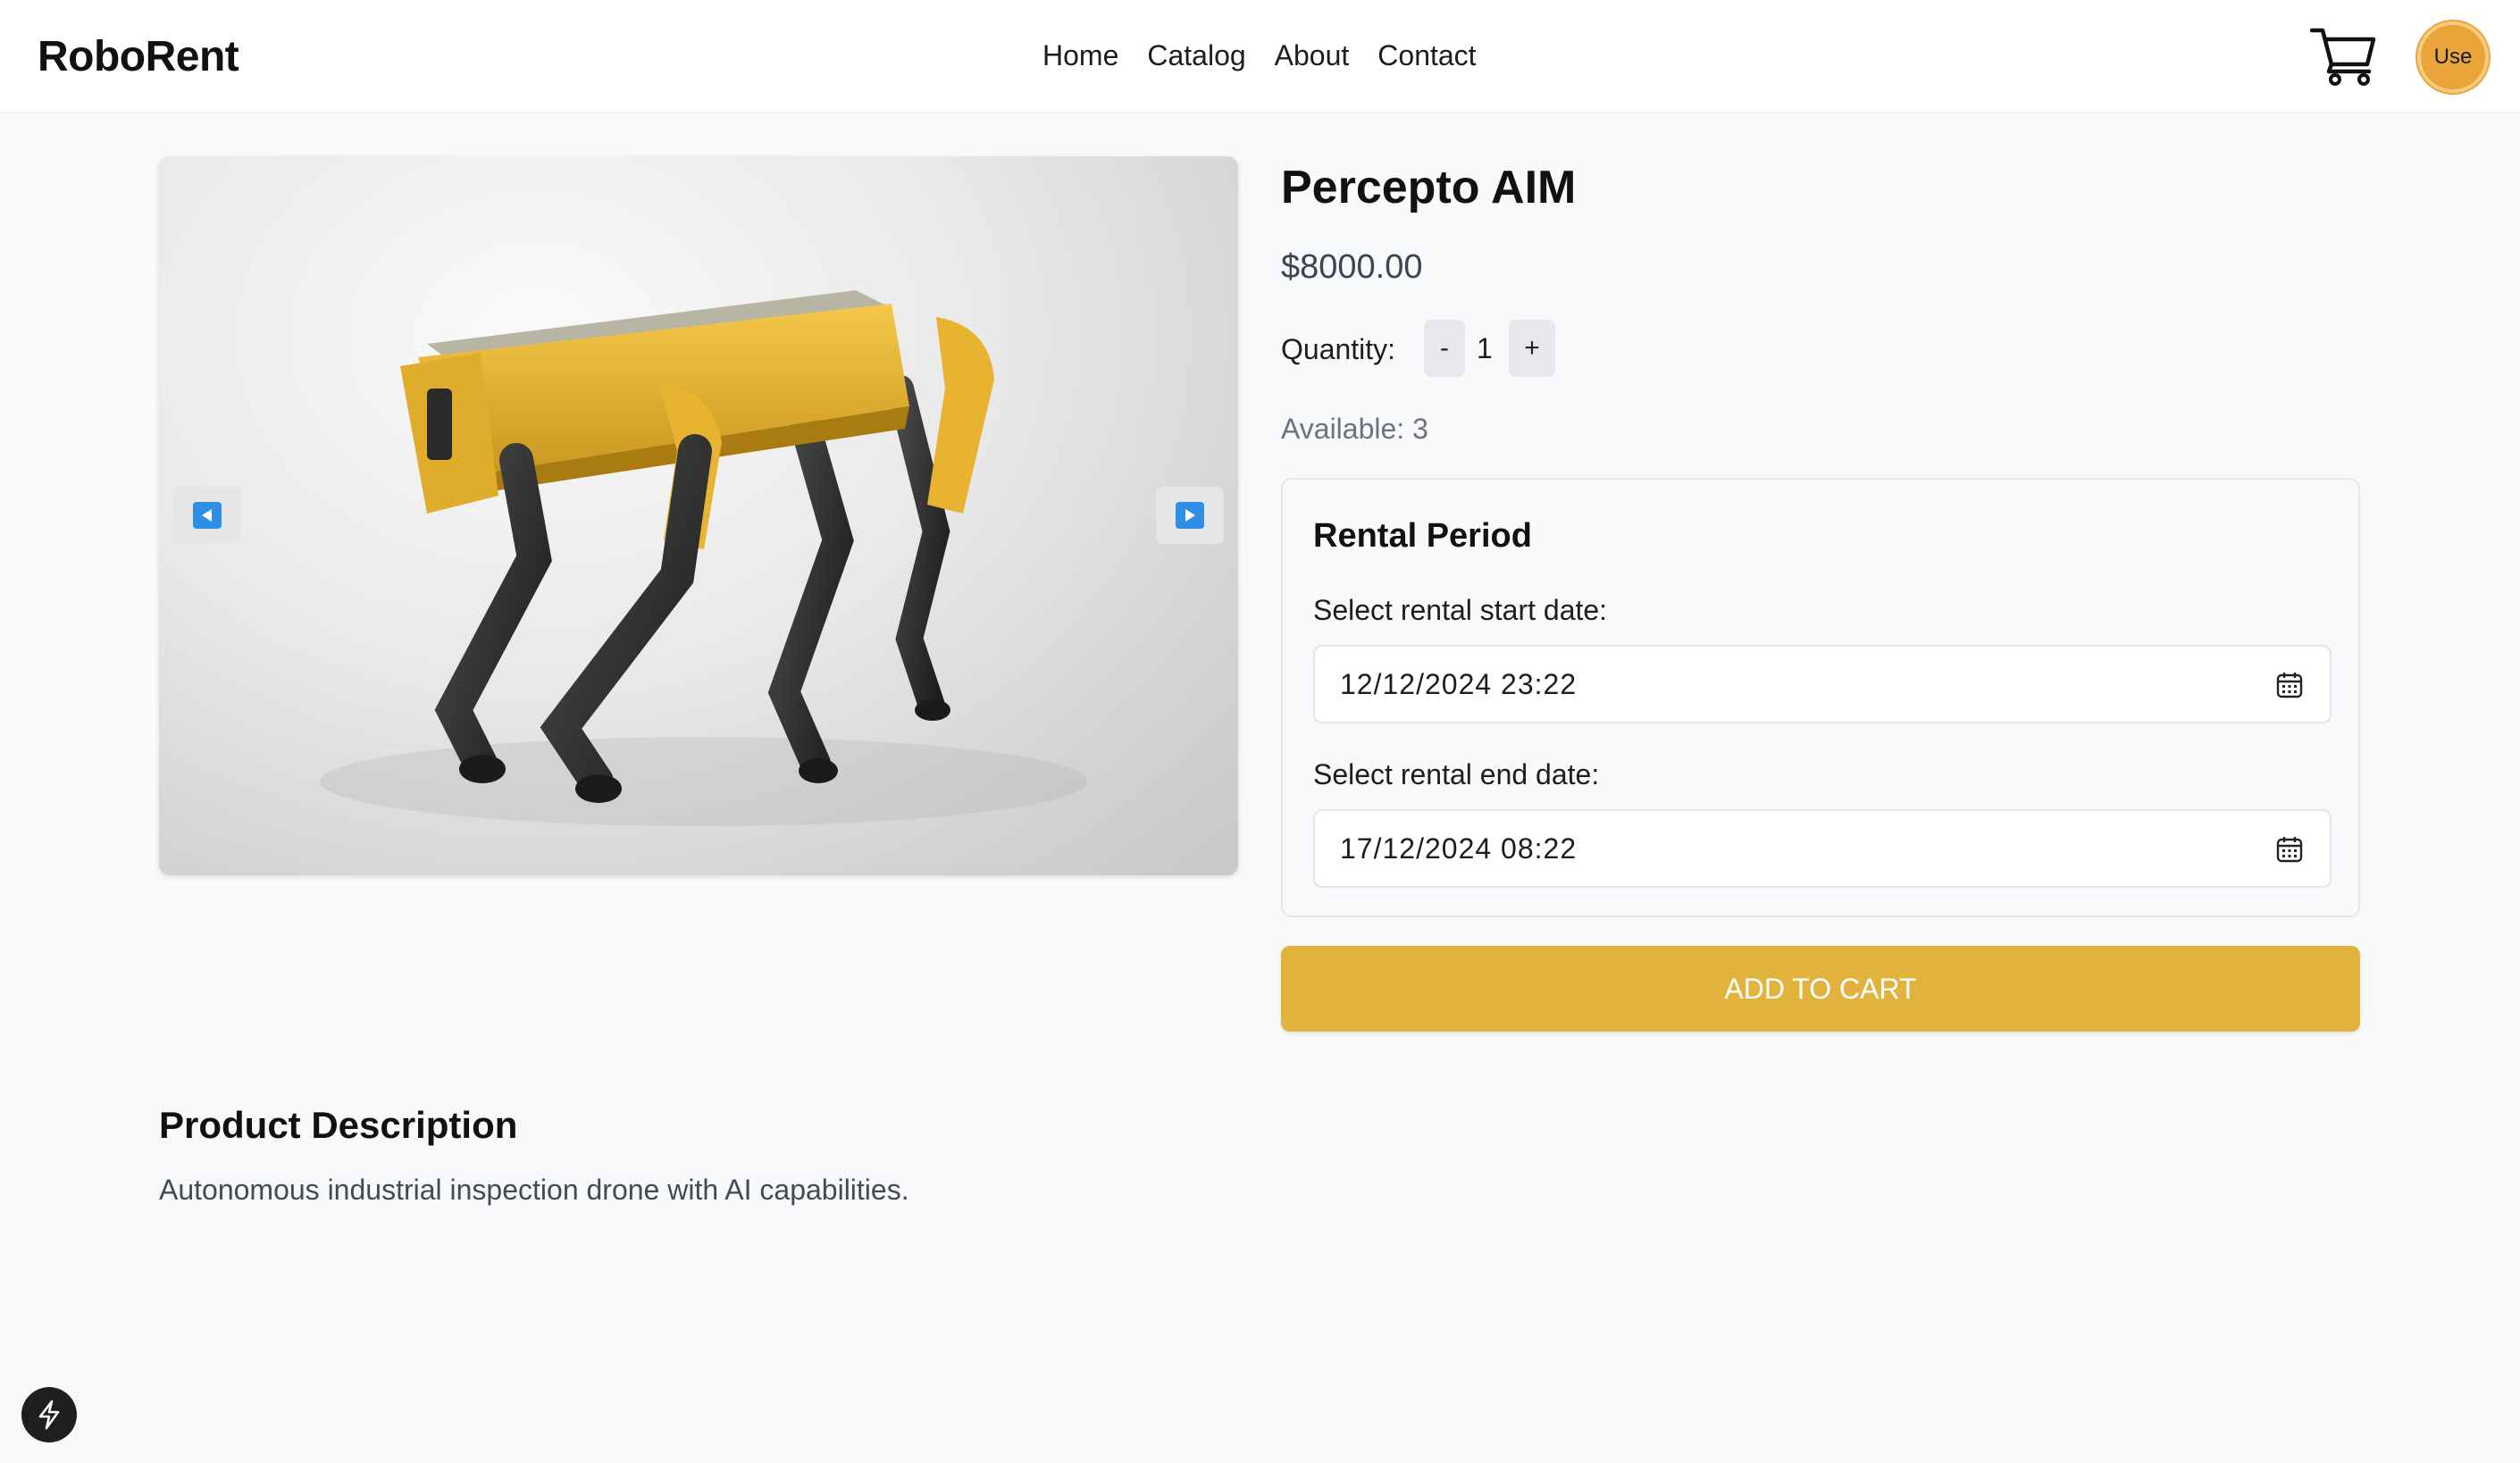  What do you see at coordinates (1426, 56) in the screenshot?
I see `nav-contact-link: Contact` at bounding box center [1426, 56].